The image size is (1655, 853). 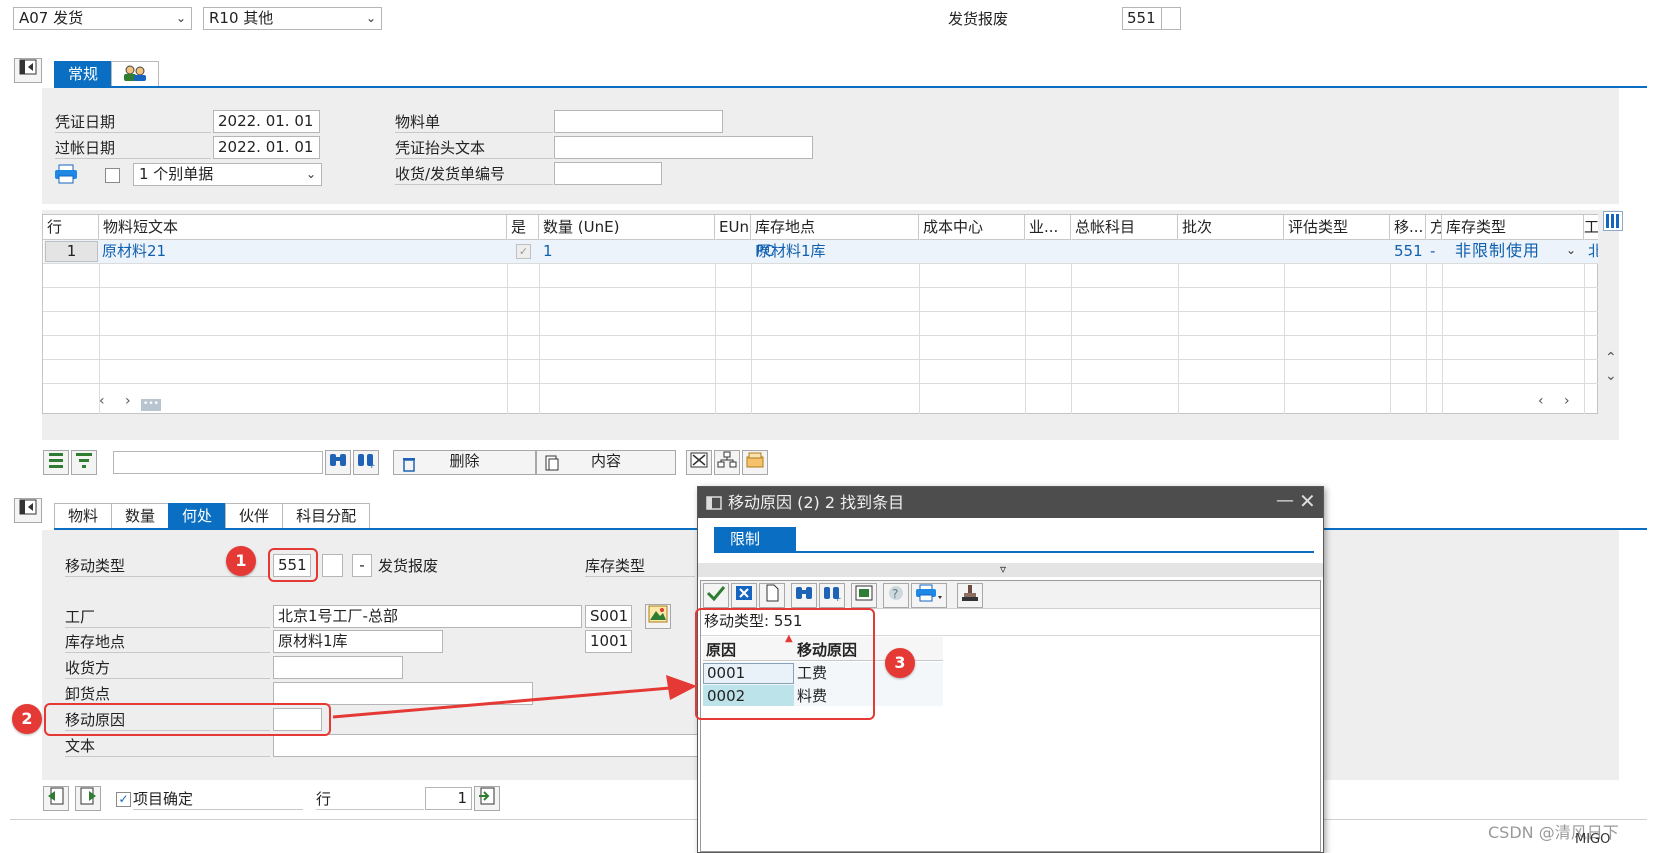 I want to click on cell-material: 原材料21, so click(x=302, y=251).